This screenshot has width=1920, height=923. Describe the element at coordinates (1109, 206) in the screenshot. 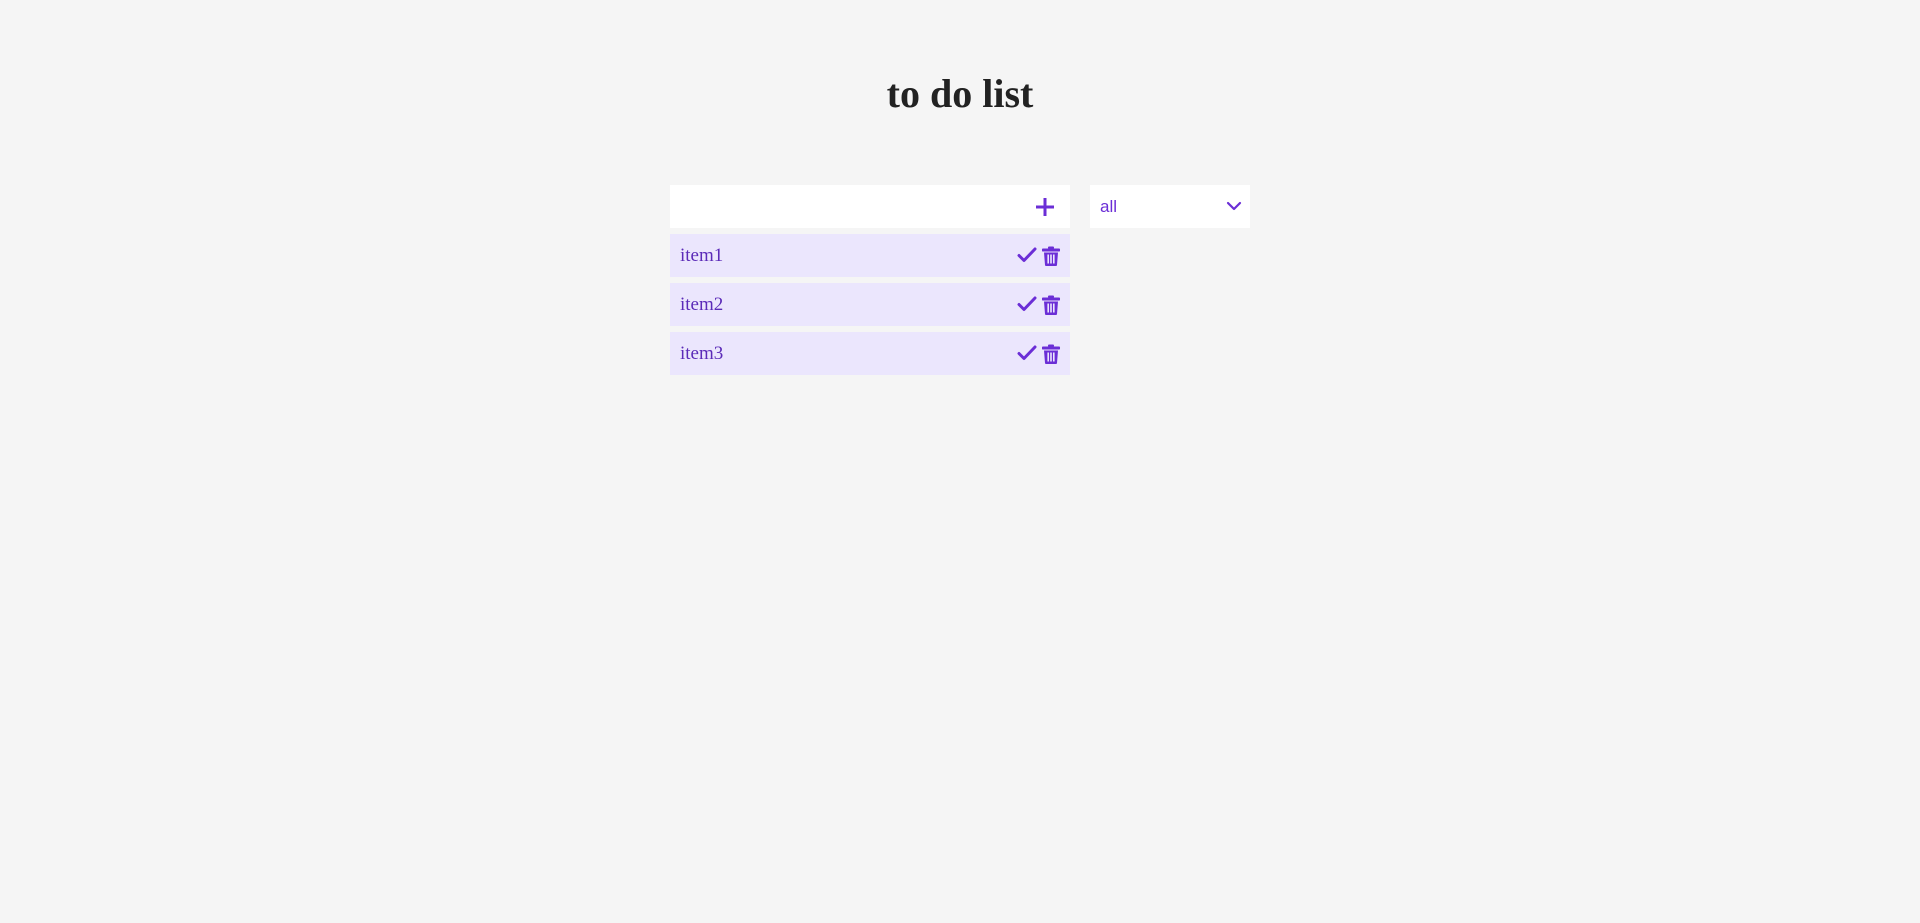

I see `filter-selected-value: all` at that location.